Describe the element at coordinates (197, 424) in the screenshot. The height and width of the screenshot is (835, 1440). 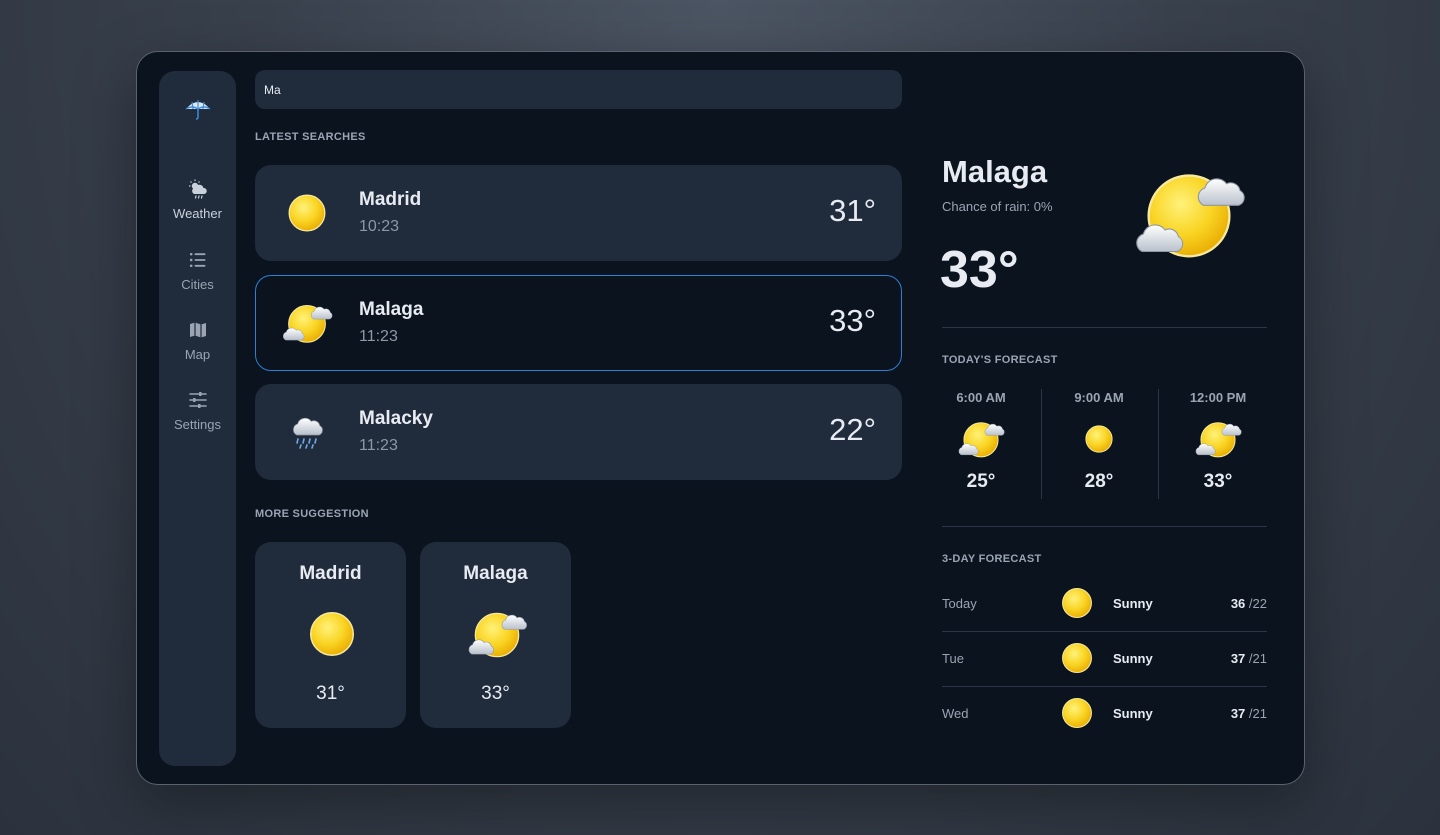
I see `sidebar-item-label: Settings` at that location.